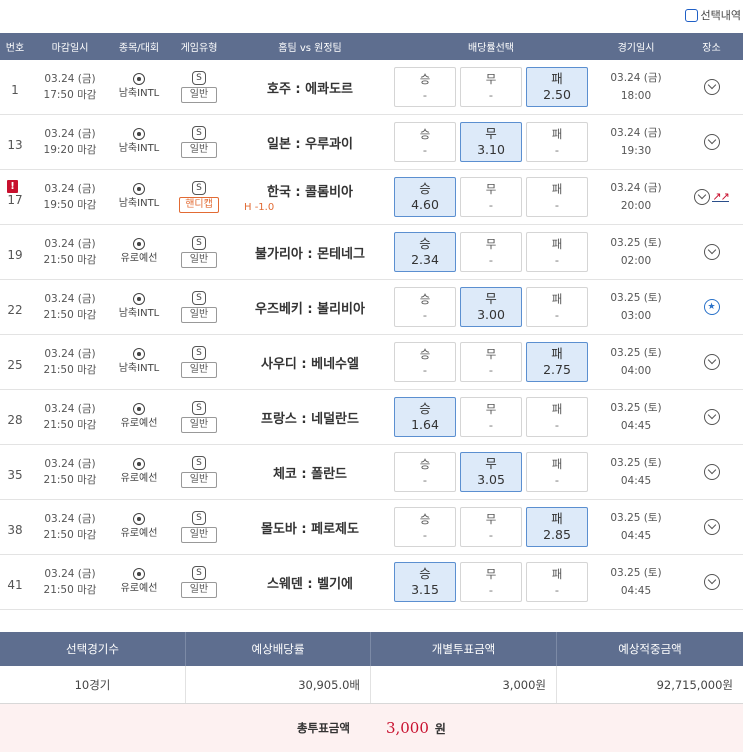 This screenshot has height=753, width=743. Describe the element at coordinates (636, 417) in the screenshot. I see `game-time-cell: 03.25 (토) 04:45` at that location.